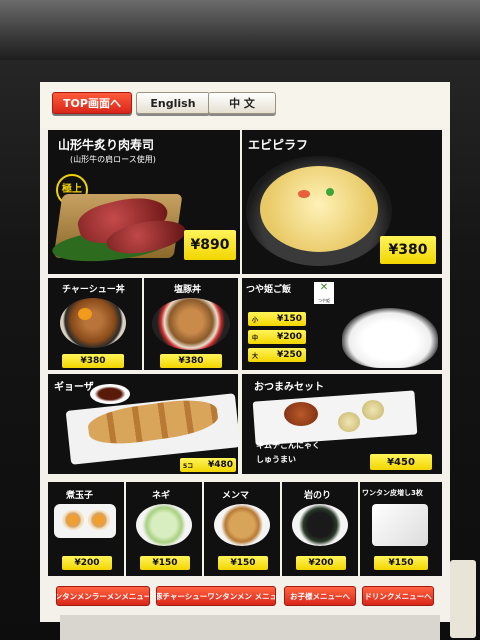 The height and width of the screenshot is (640, 480). I want to click on size-label: 中, so click(255, 338).